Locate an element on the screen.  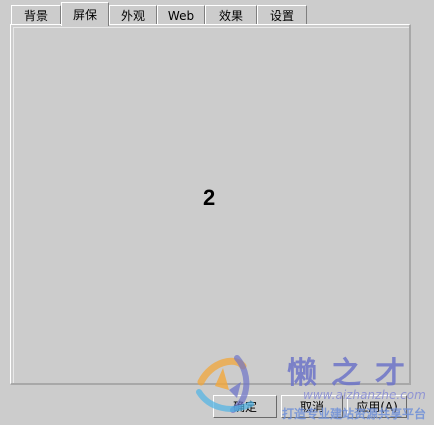
ok-button-label: 确定 is located at coordinates (244, 407).